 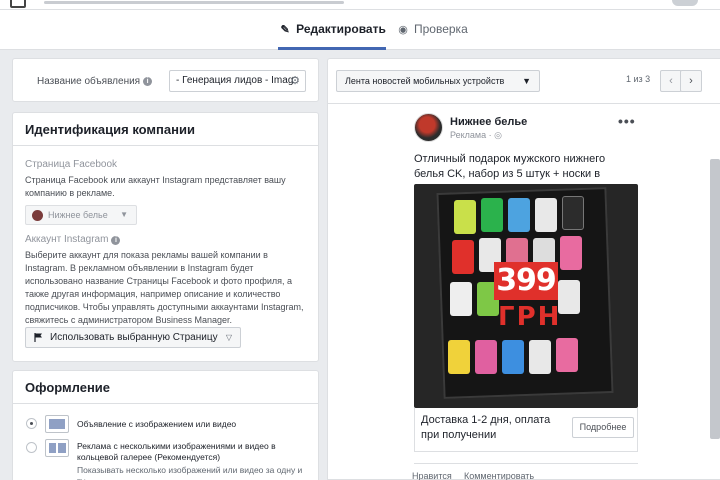 I want to click on top-strip, so click(x=360, y=5).